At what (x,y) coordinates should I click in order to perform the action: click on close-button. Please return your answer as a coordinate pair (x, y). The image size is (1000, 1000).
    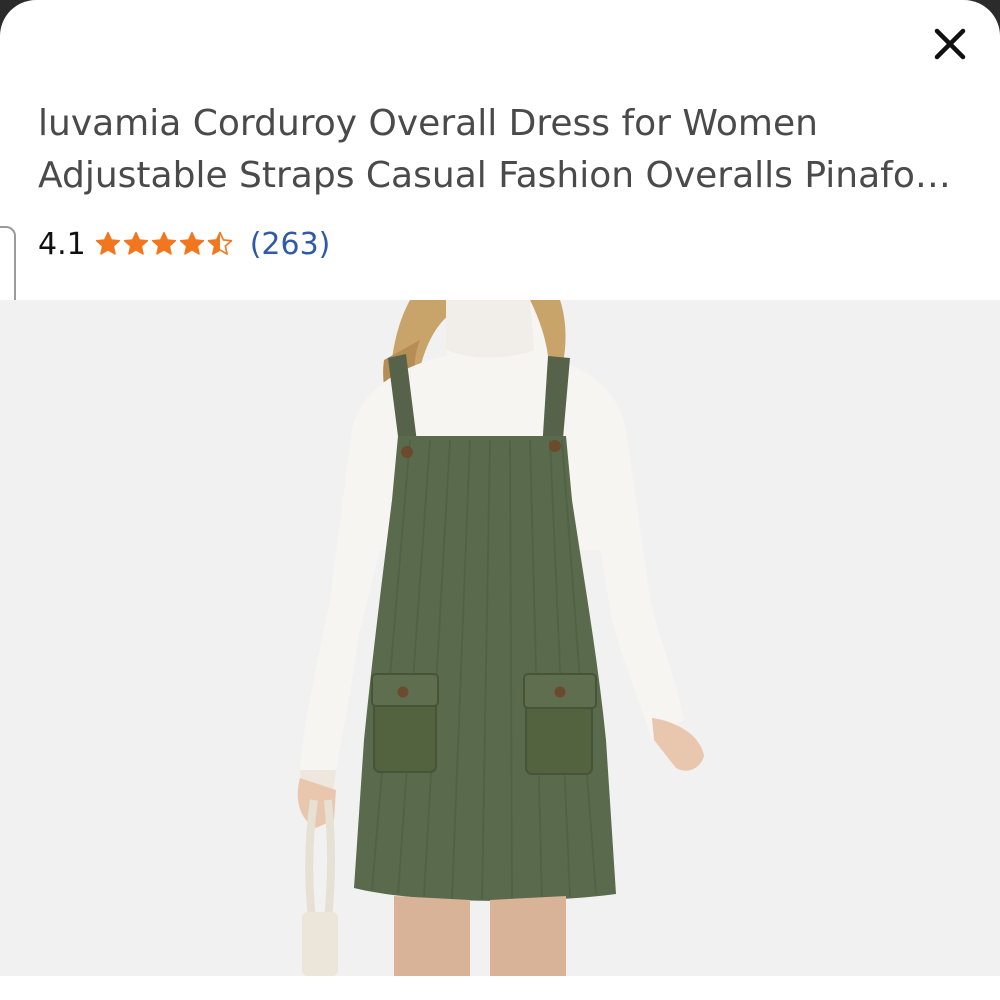
    Looking at the image, I should click on (950, 44).